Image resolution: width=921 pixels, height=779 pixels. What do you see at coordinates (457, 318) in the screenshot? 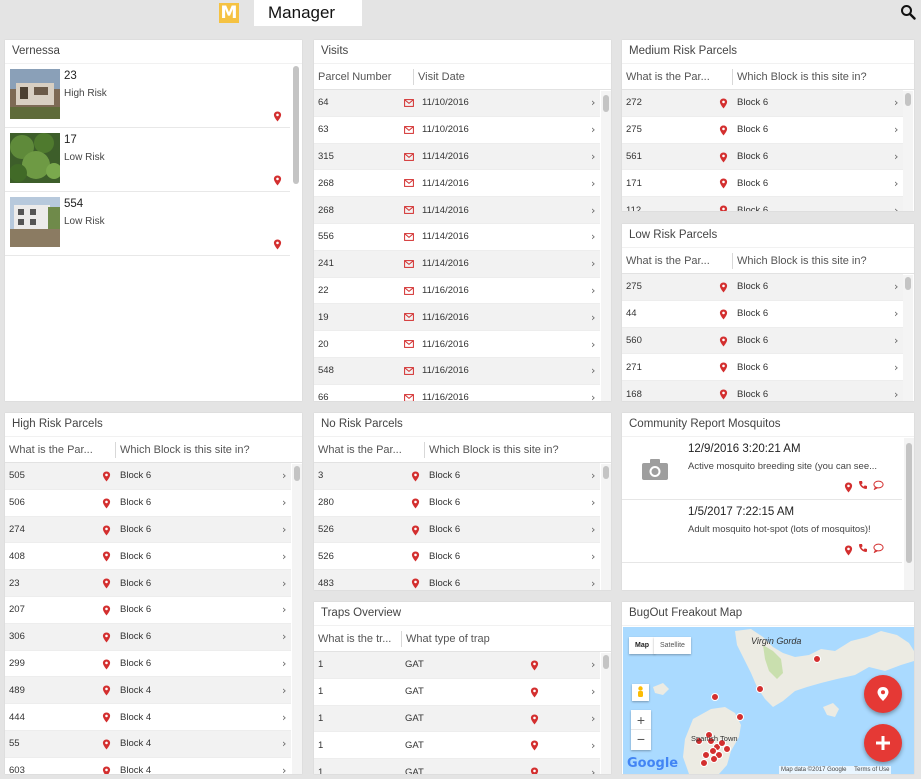
I see `table-row: 19 11/16/2016 ›` at bounding box center [457, 318].